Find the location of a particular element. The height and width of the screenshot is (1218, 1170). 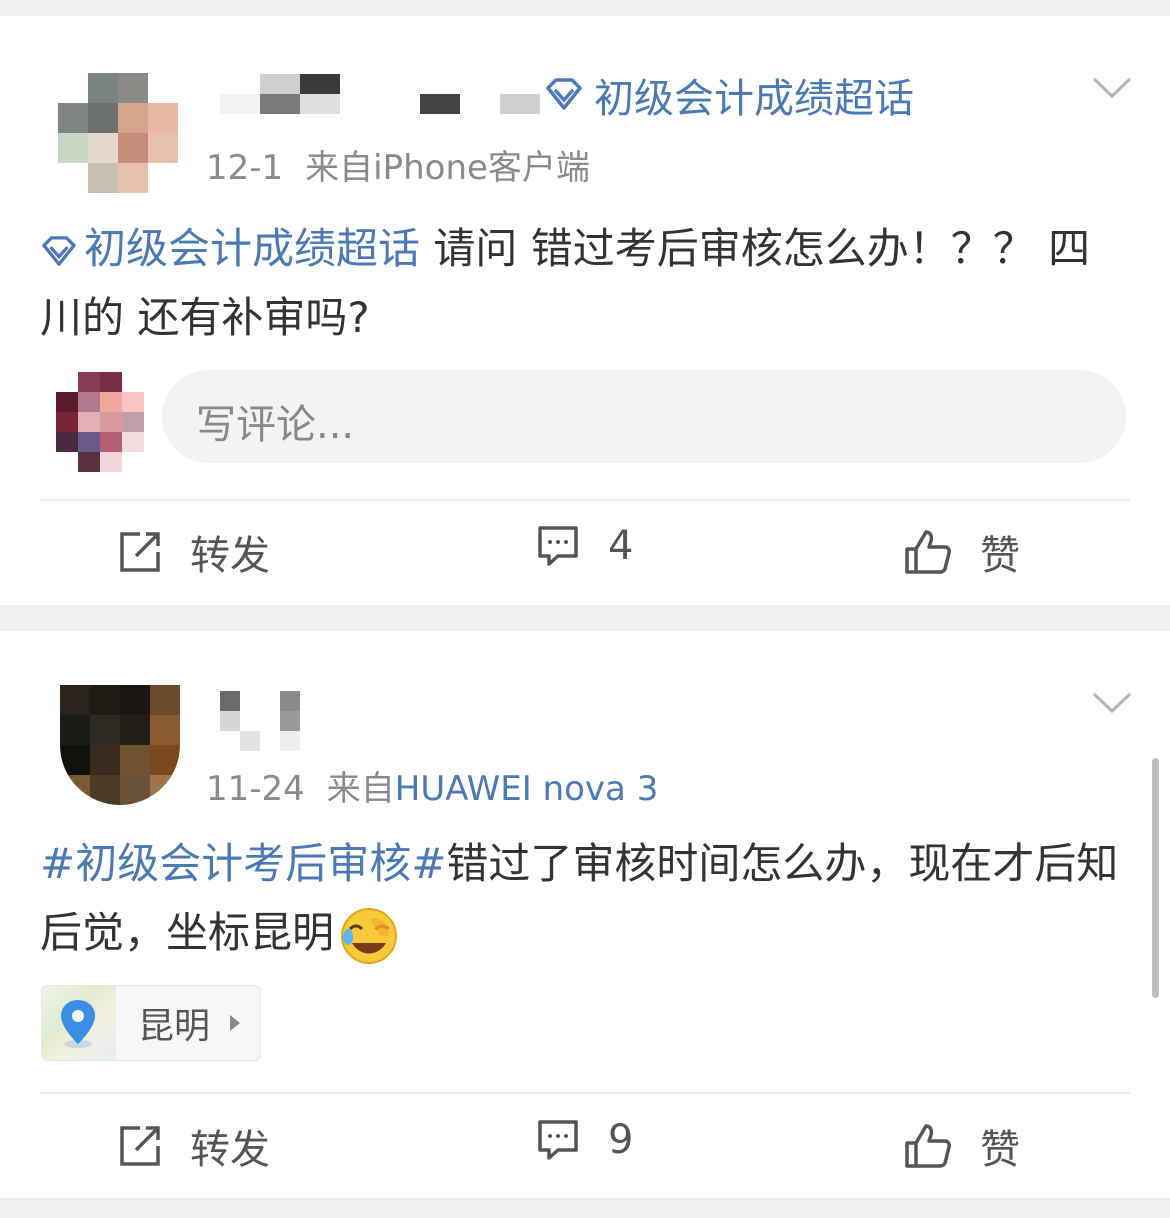

location-tag: 昆明 is located at coordinates (151, 1023).